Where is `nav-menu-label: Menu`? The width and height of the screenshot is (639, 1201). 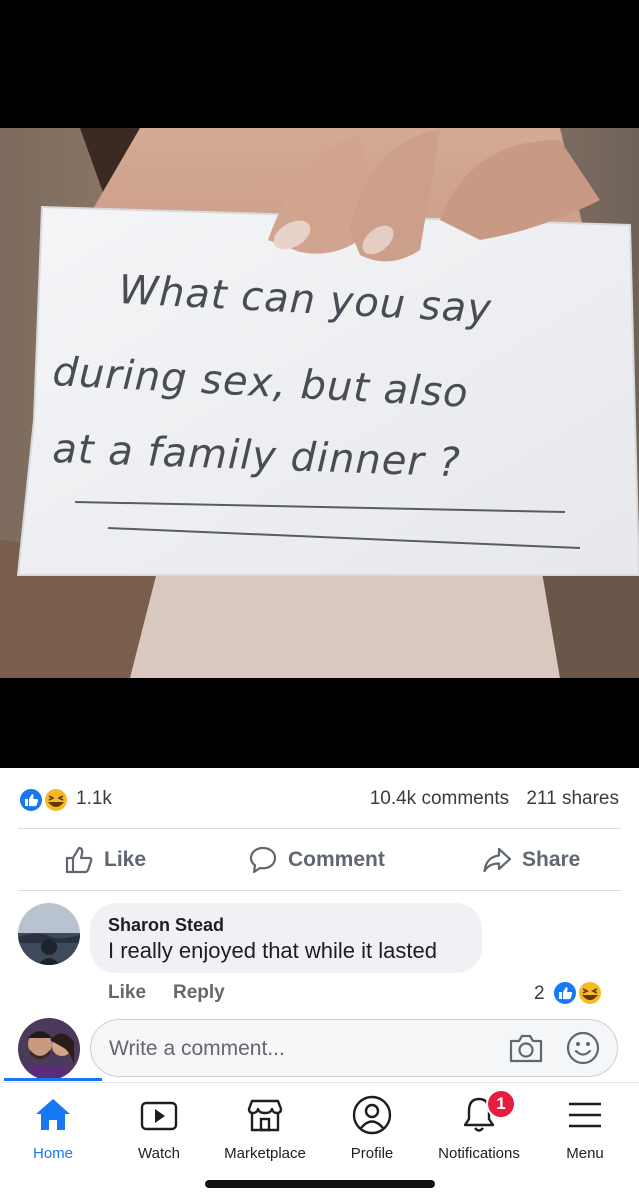 nav-menu-label: Menu is located at coordinates (585, 1153).